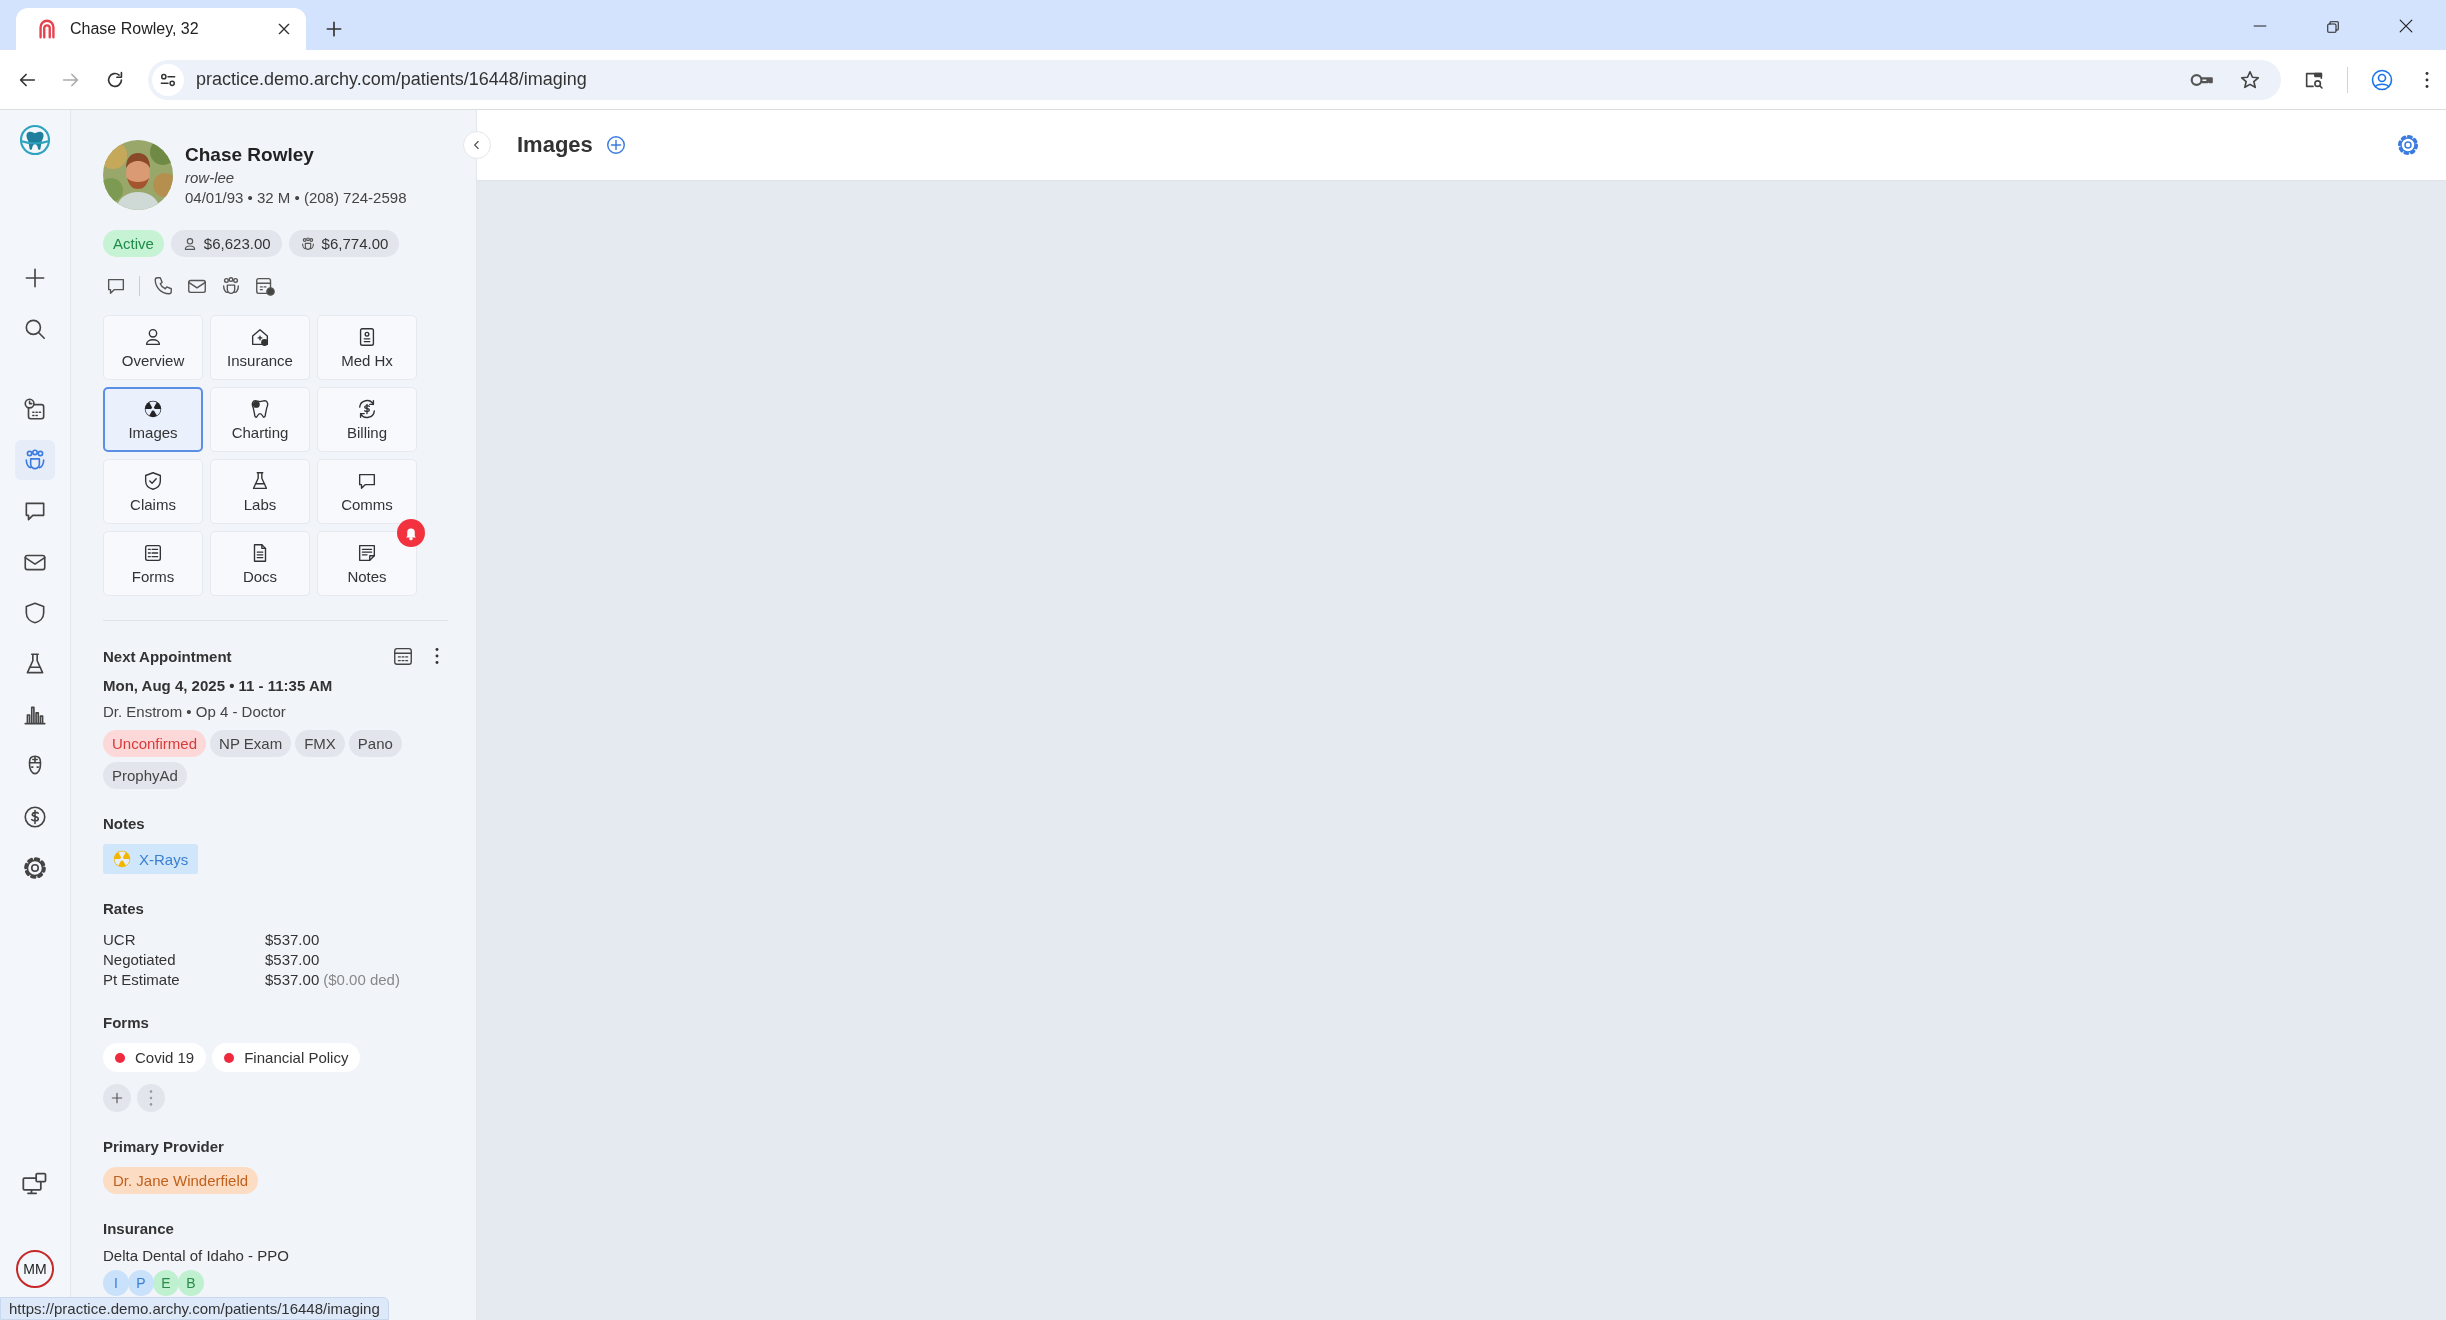 This screenshot has width=2446, height=1320. Describe the element at coordinates (153, 553) in the screenshot. I see `form-icon` at that location.